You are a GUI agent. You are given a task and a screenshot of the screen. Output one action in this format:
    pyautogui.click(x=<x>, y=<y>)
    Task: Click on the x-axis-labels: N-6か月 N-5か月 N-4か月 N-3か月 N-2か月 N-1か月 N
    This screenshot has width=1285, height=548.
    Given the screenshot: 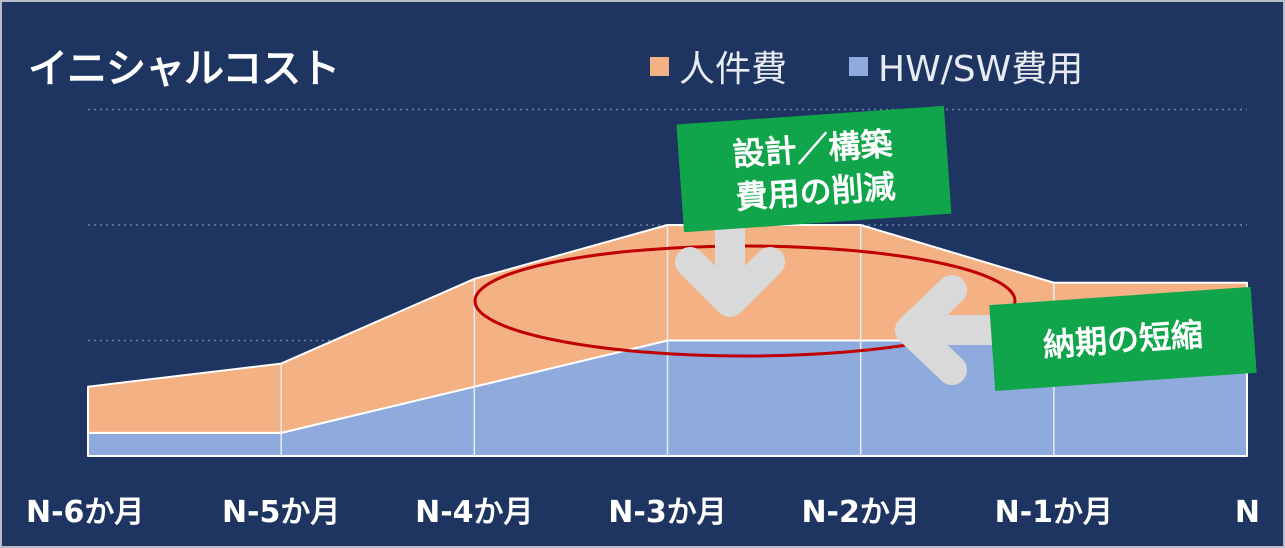 What is the action you would take?
    pyautogui.click(x=643, y=512)
    